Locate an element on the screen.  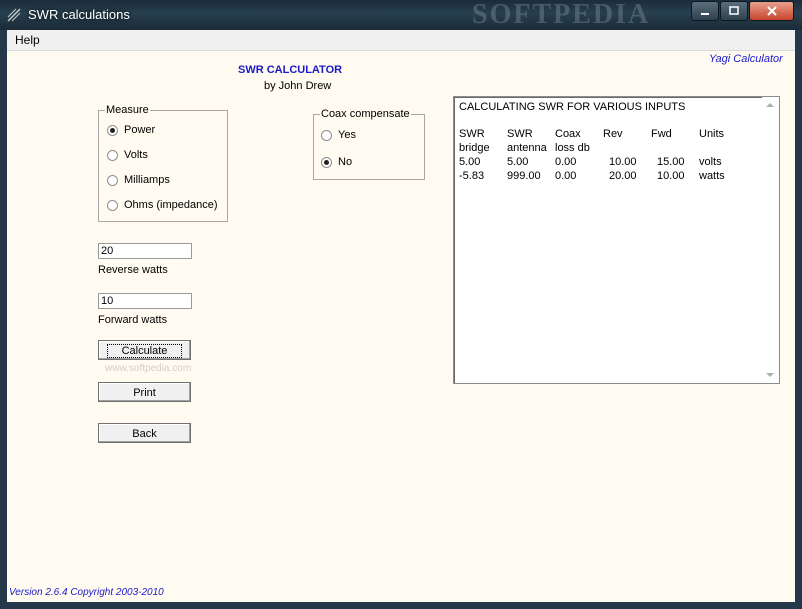
back-button: Back is located at coordinates (144, 433).